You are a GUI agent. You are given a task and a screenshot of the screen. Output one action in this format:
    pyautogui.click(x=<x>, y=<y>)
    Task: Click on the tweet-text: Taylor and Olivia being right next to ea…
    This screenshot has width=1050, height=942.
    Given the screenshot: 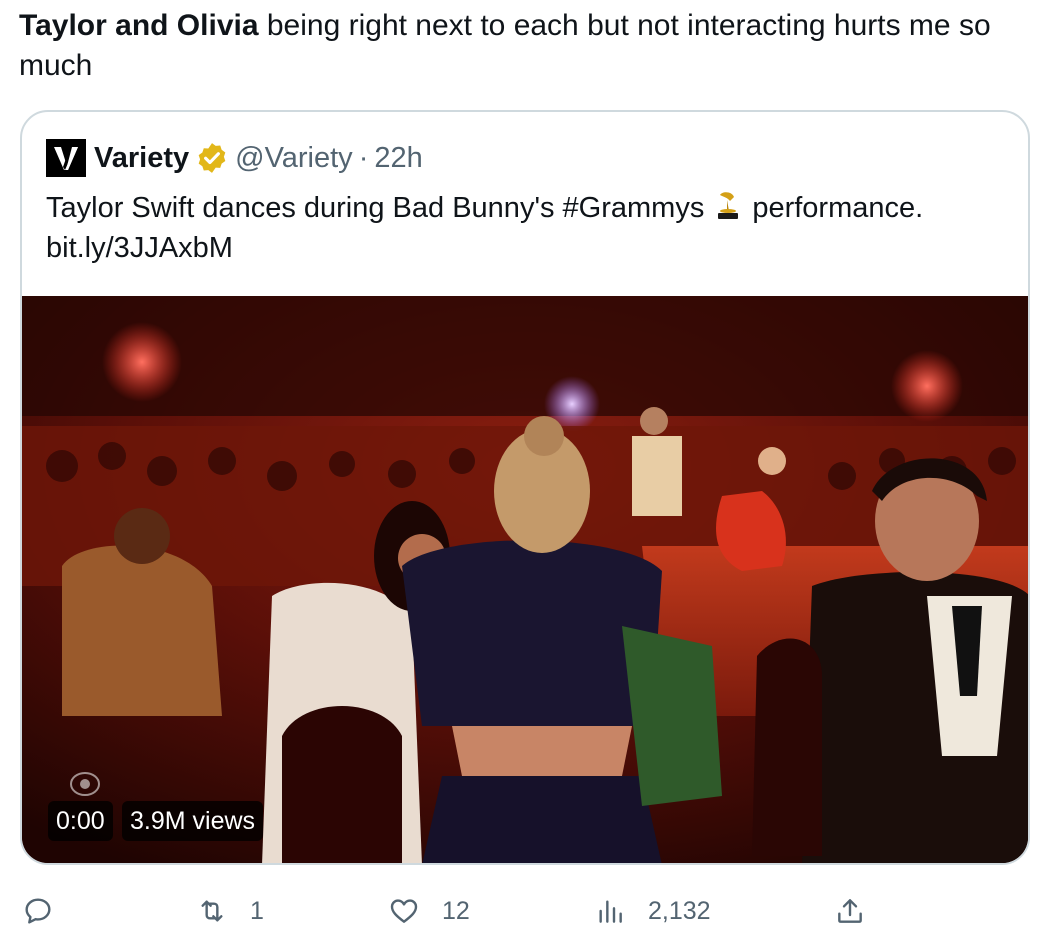 What is the action you would take?
    pyautogui.click(x=524, y=46)
    